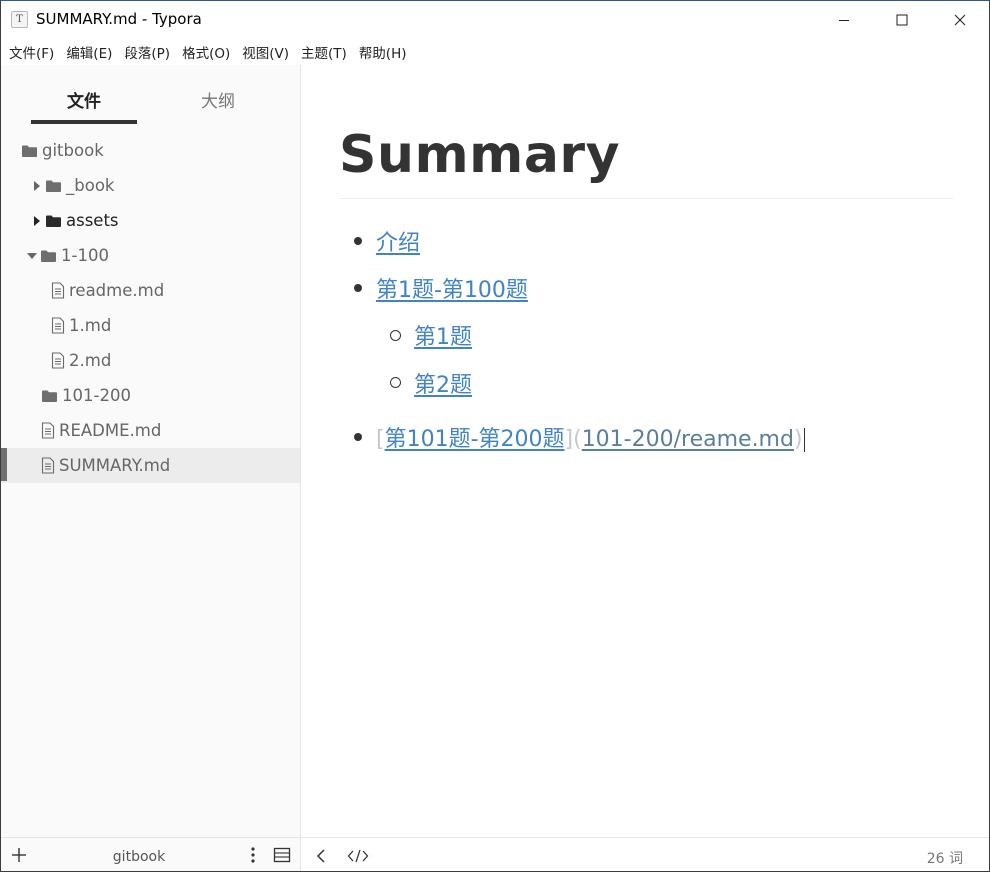  I want to click on tree-file-row: 2.md, so click(150, 360).